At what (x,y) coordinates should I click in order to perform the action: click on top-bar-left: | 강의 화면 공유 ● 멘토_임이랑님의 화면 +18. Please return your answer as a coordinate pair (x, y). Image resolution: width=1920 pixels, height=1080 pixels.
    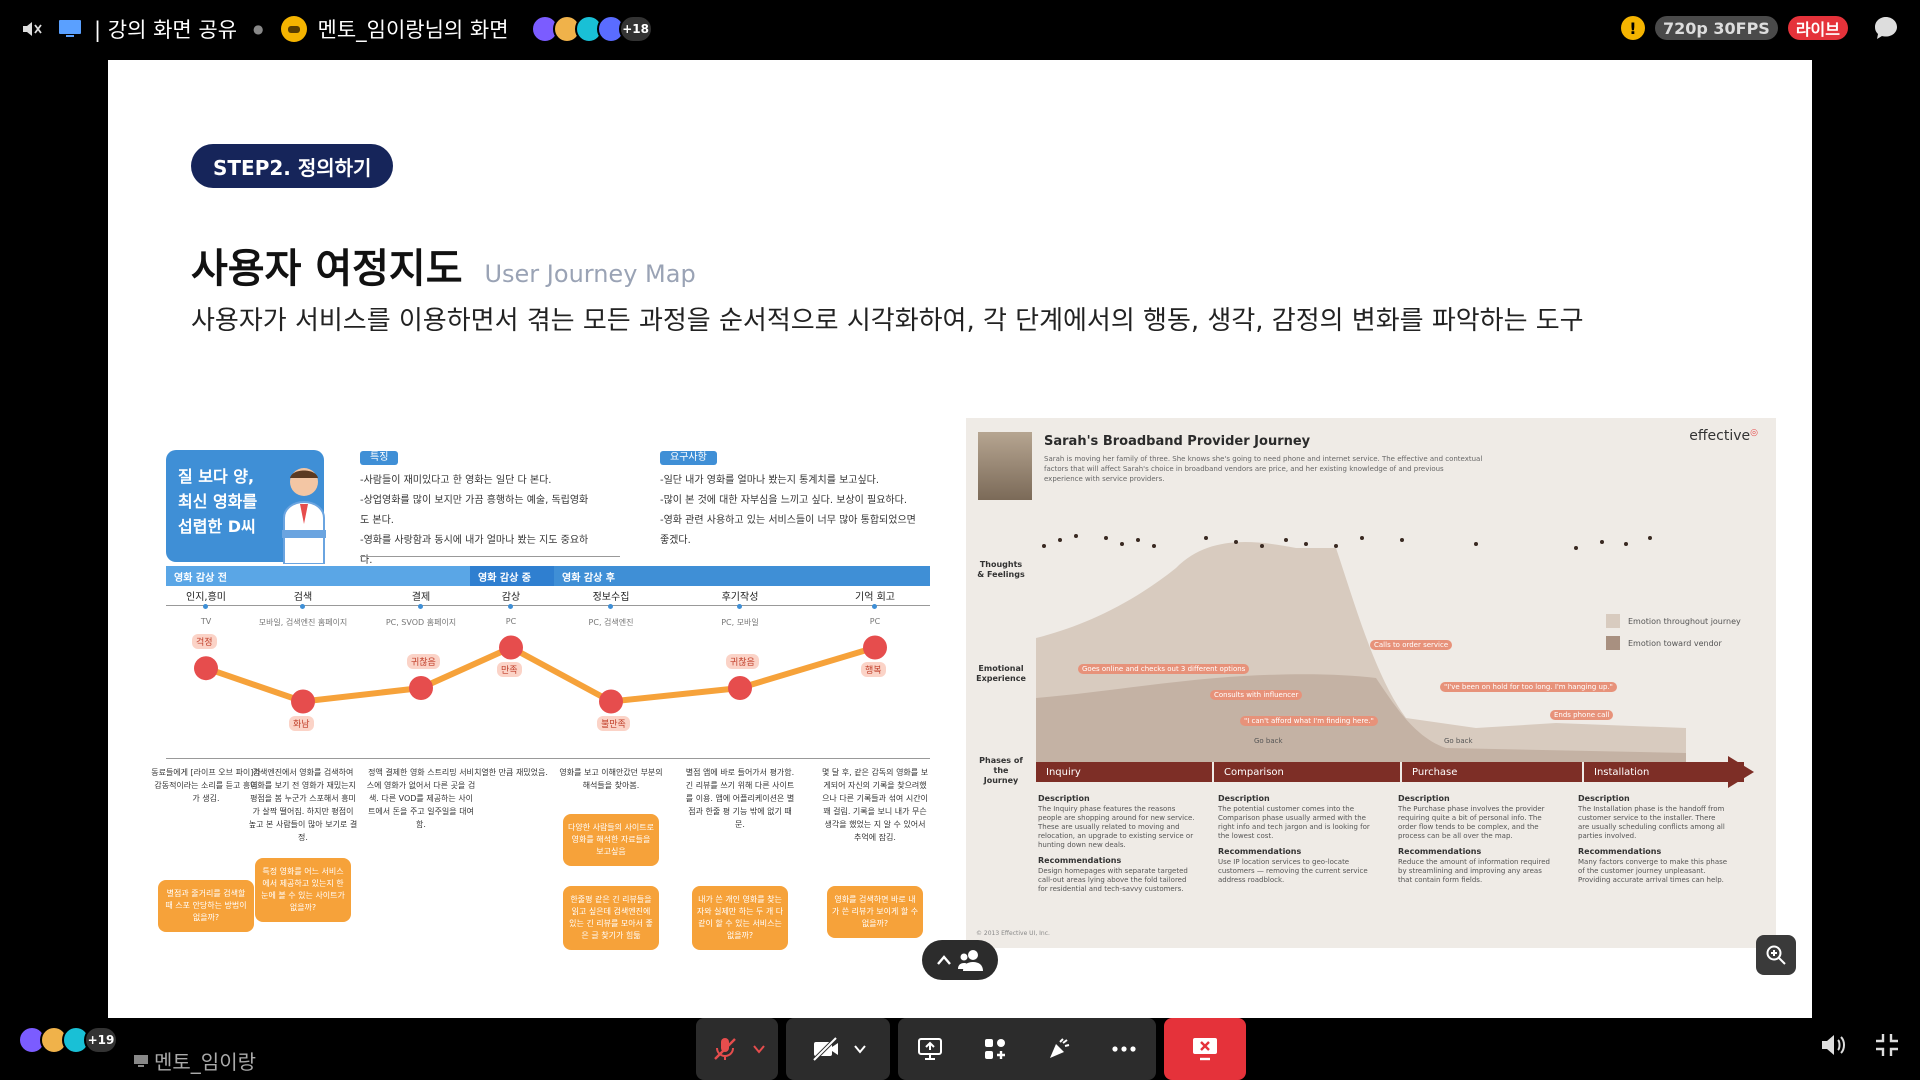
    Looking at the image, I should click on (326, 29).